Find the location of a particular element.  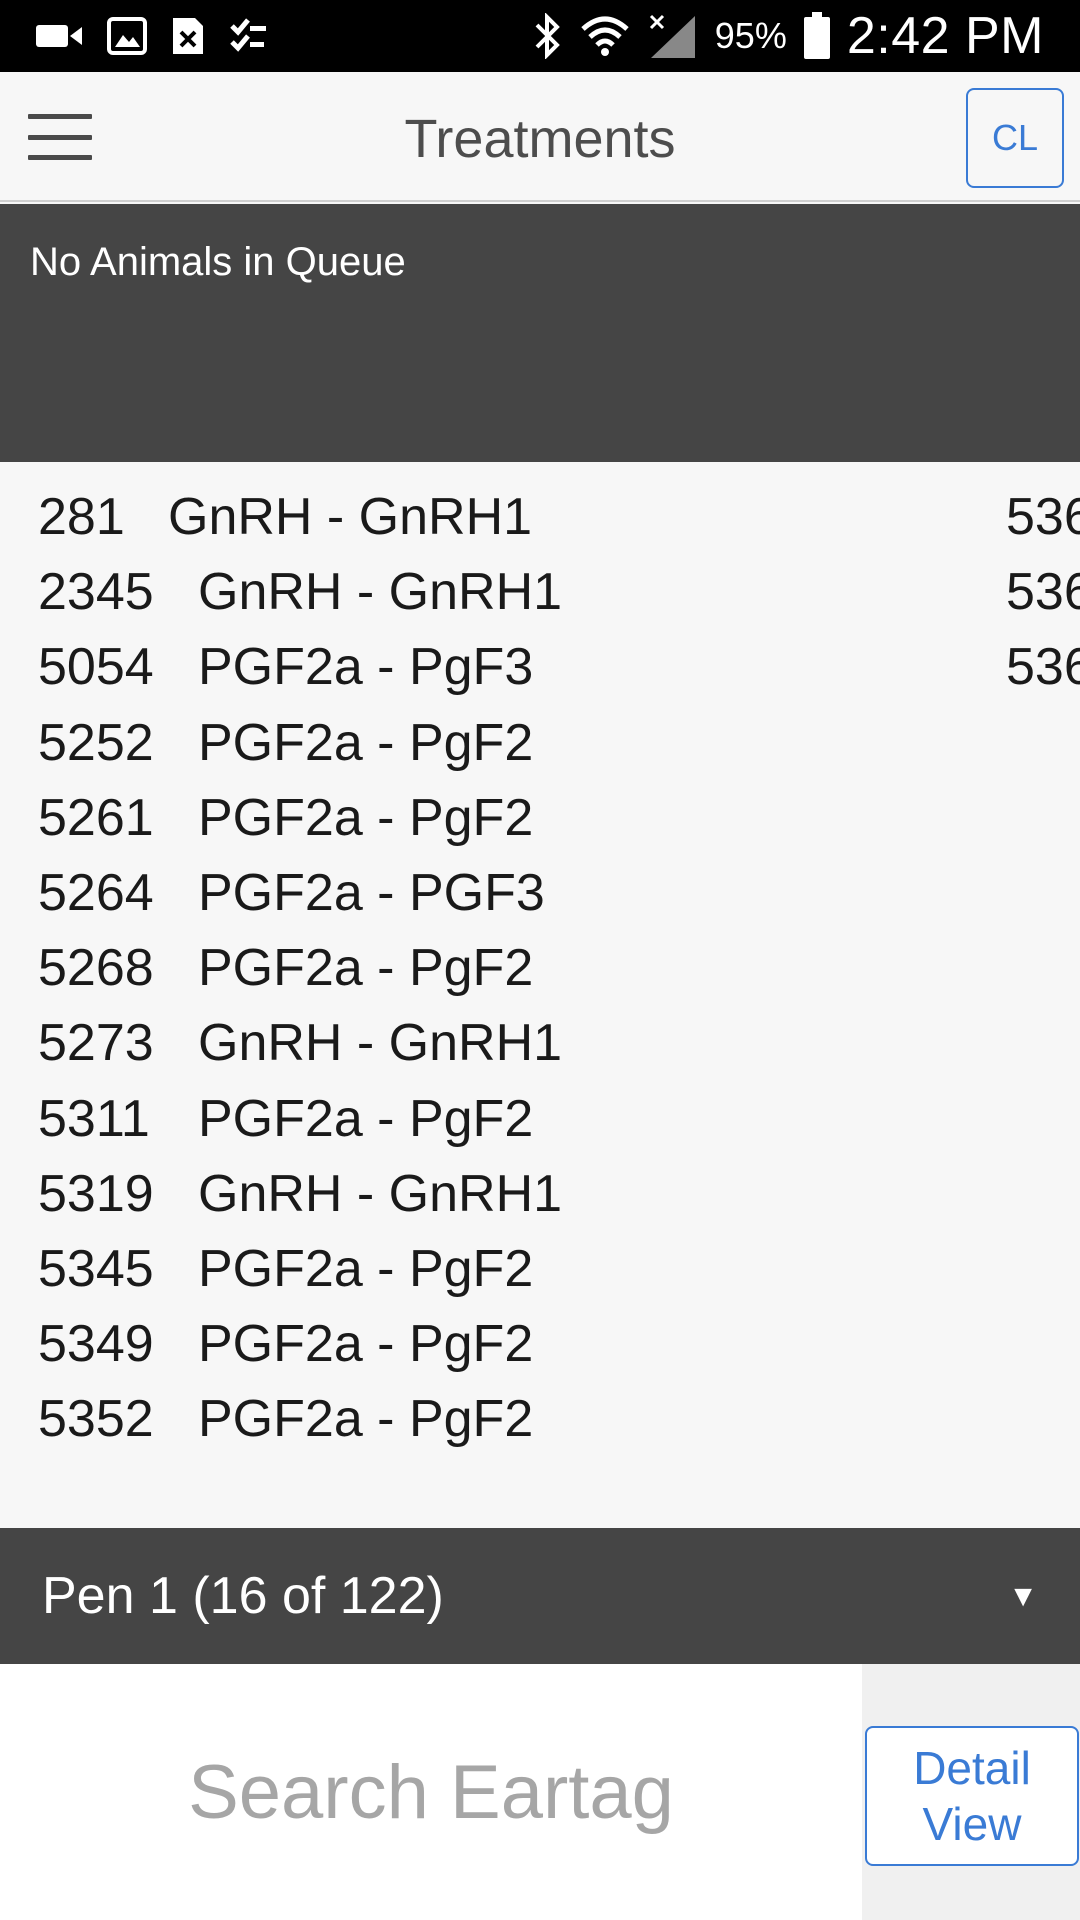

app-bar: Treatments CL is located at coordinates (540, 137).